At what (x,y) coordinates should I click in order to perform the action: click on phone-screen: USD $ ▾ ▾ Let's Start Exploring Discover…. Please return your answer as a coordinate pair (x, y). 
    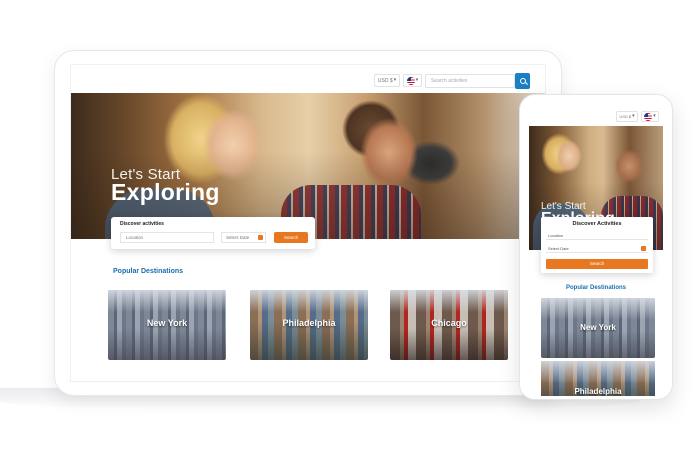
    Looking at the image, I should click on (596, 250).